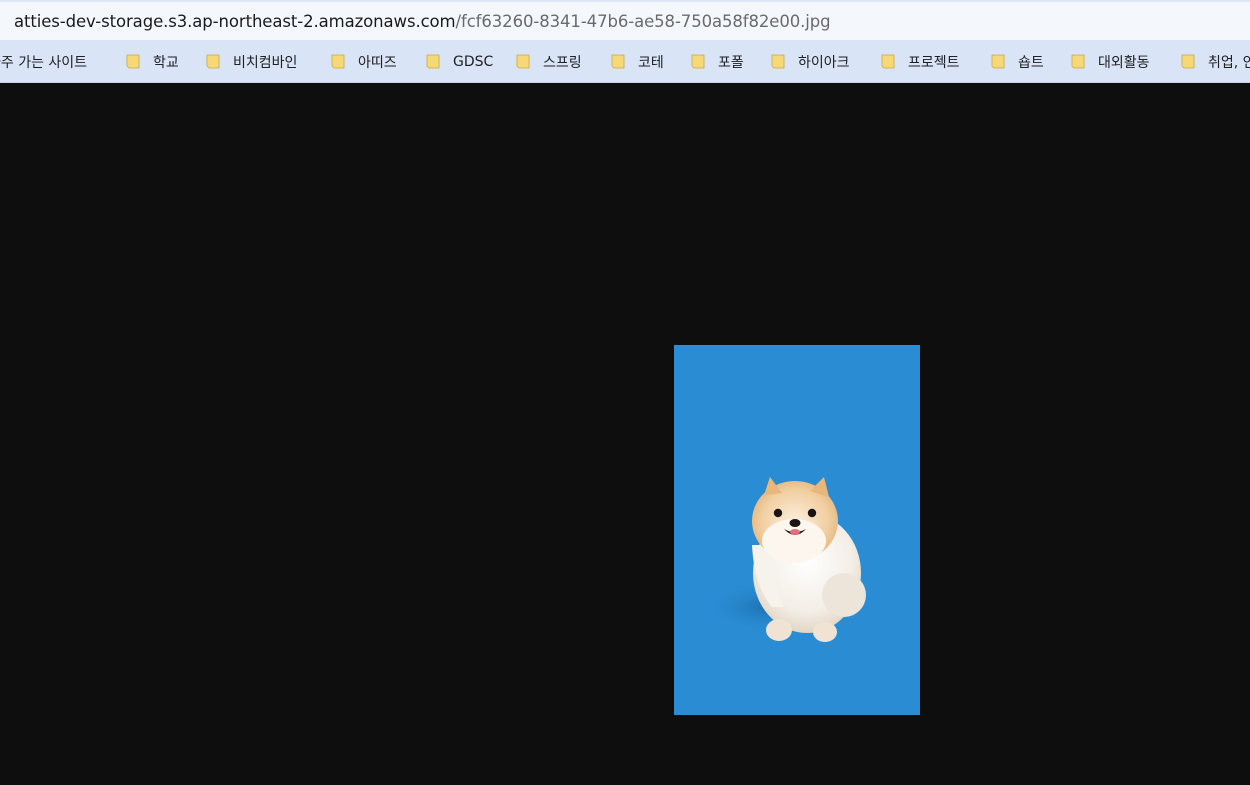 This screenshot has height=785, width=1250. I want to click on bookmark-frequent-sites: 자주 가는 사이트, so click(44, 61).